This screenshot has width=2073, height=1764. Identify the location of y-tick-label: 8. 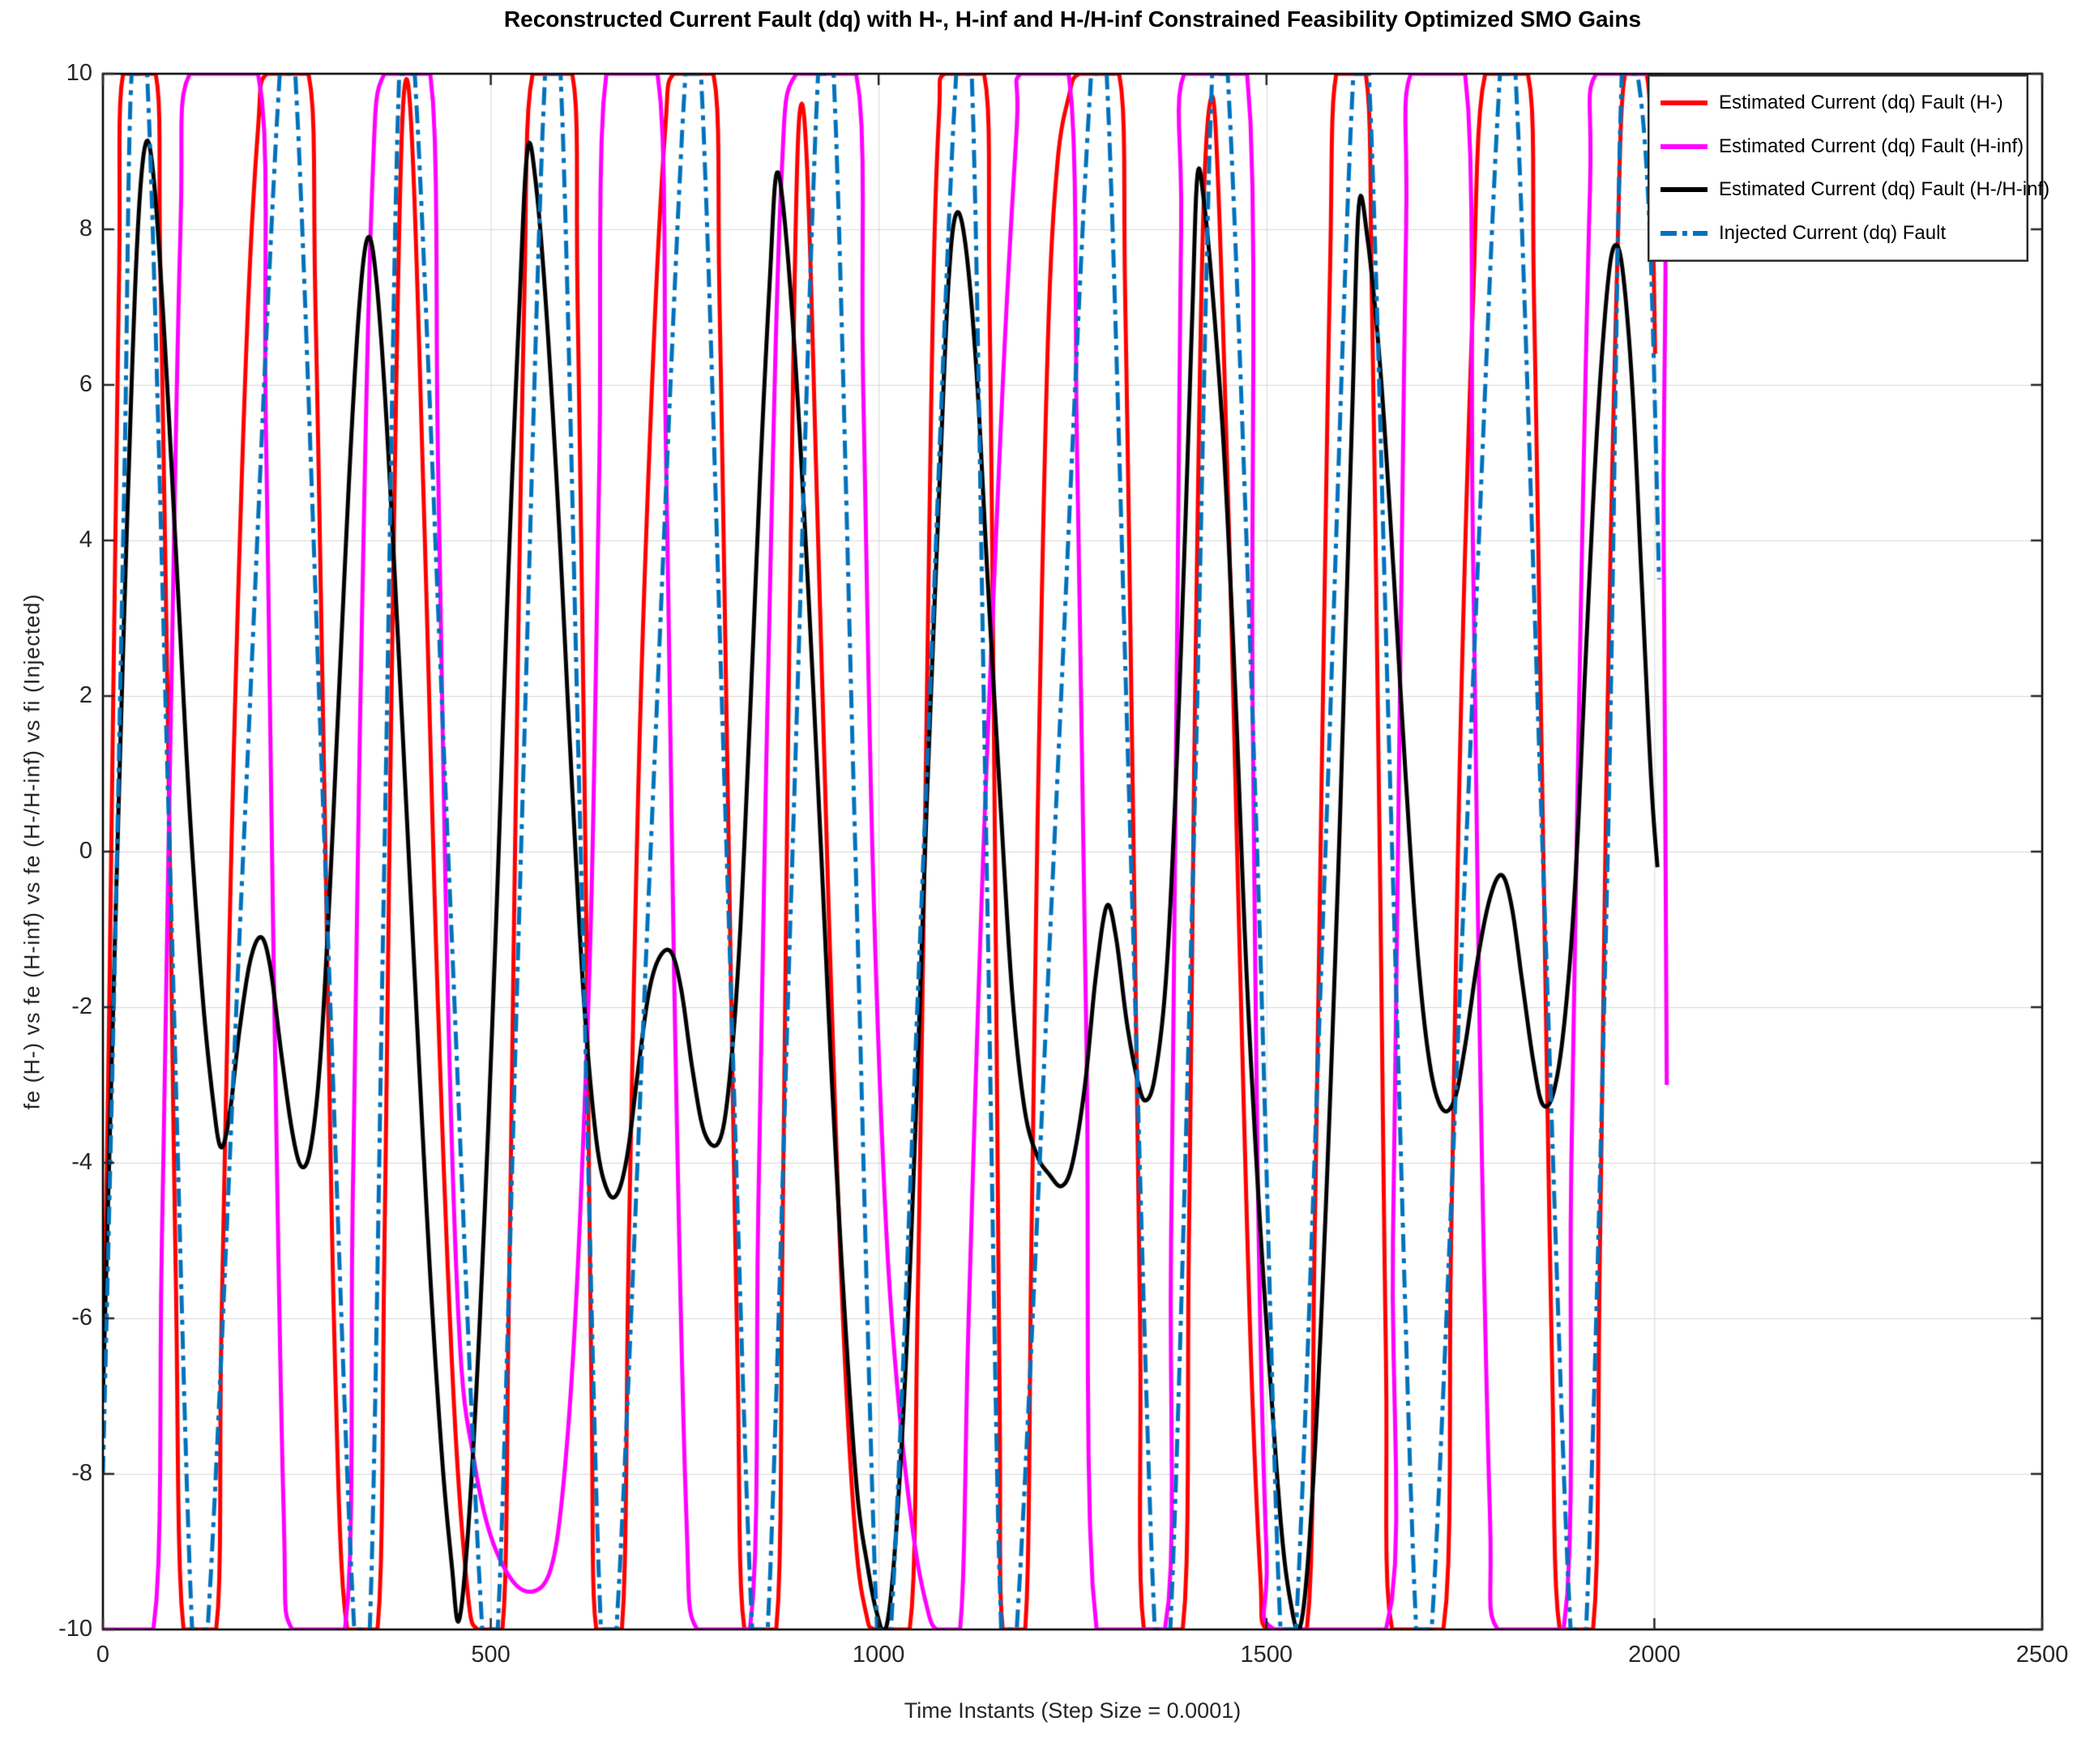
(85, 229).